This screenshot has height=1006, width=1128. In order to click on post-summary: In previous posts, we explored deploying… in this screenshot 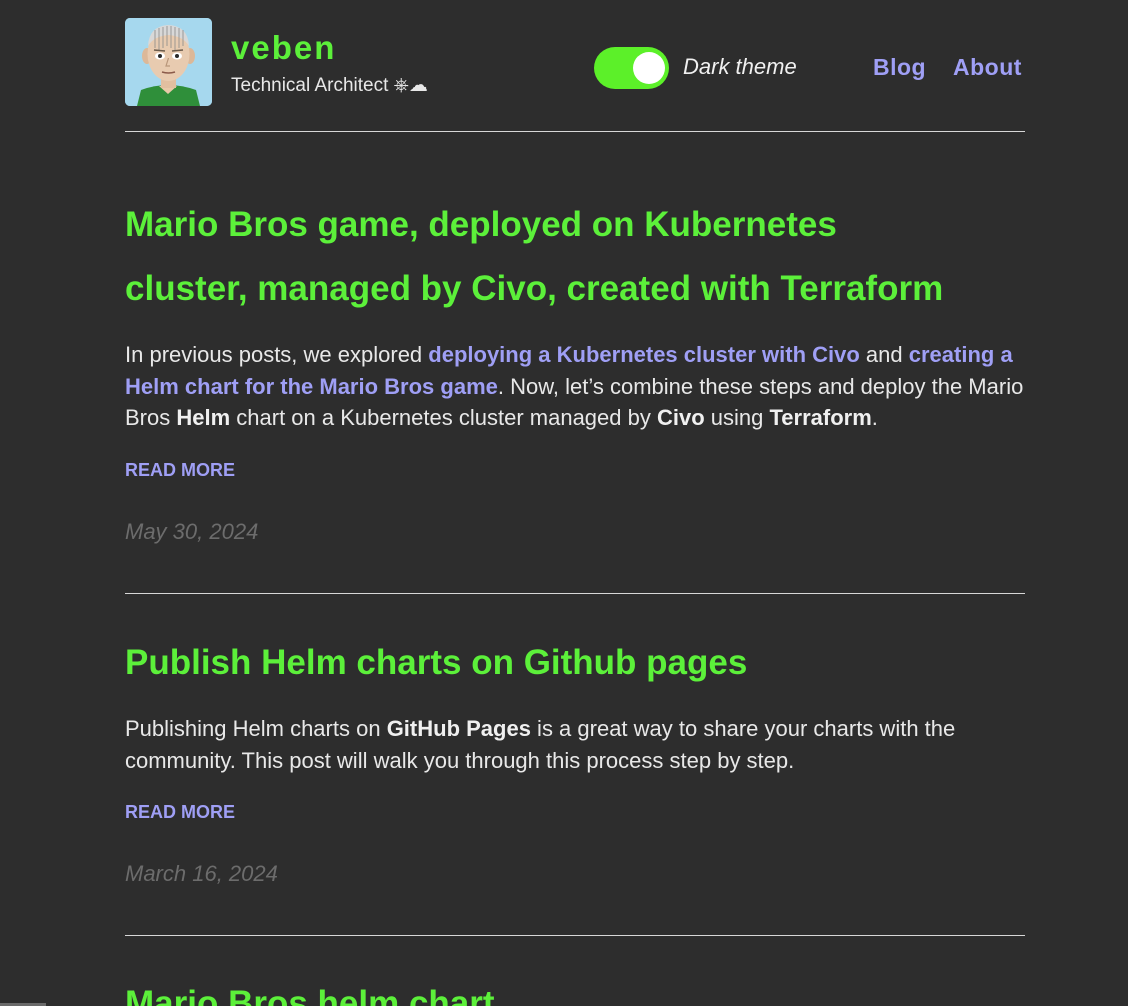, I will do `click(575, 386)`.